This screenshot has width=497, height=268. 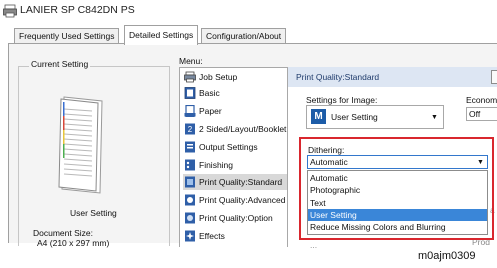 What do you see at coordinates (228, 147) in the screenshot?
I see `menu-item-label: Output Settings` at bounding box center [228, 147].